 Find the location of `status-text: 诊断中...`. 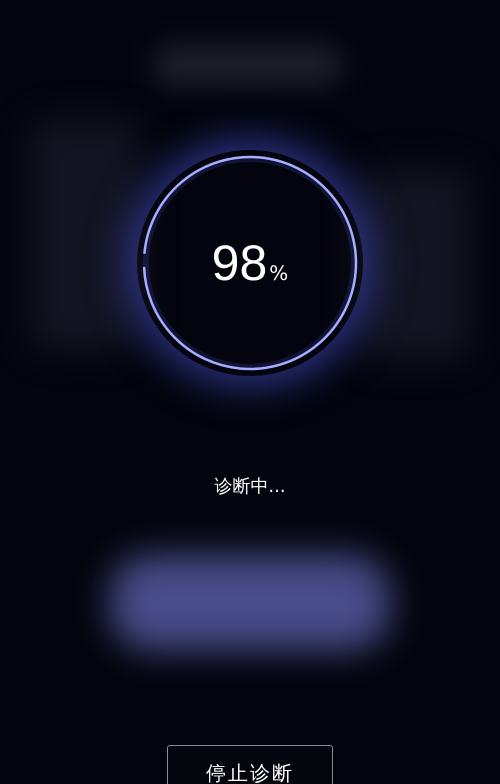

status-text: 诊断中... is located at coordinates (250, 487).